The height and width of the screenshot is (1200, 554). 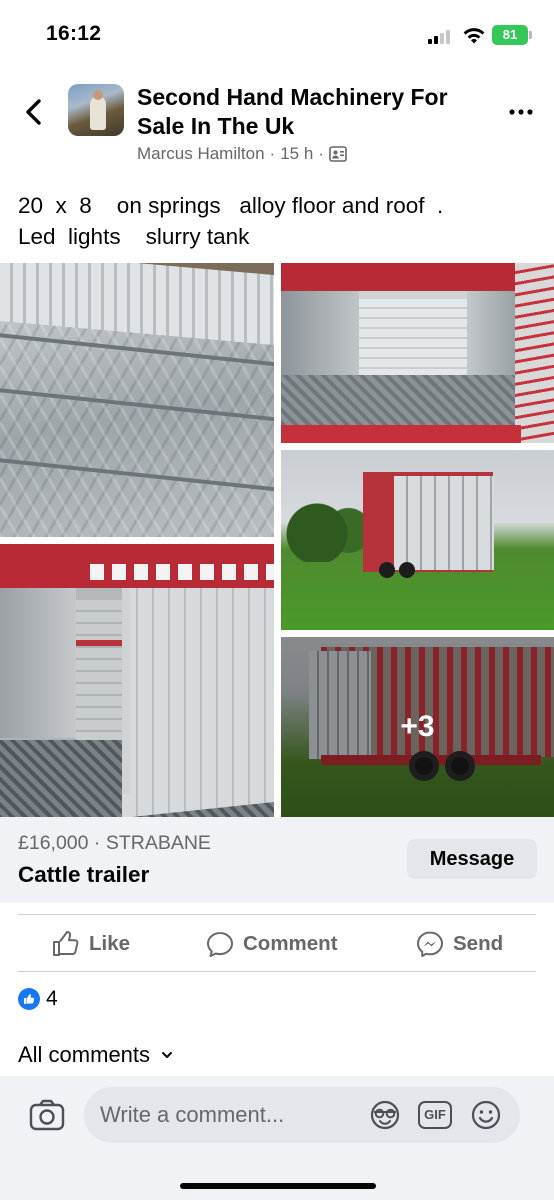 What do you see at coordinates (101, 670) in the screenshot?
I see `photo-side-wall` at bounding box center [101, 670].